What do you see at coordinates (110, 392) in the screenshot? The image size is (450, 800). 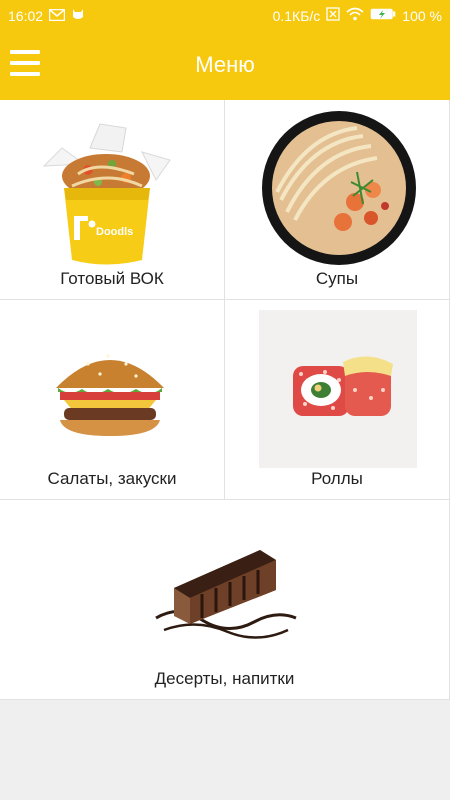 I see `burger-image` at bounding box center [110, 392].